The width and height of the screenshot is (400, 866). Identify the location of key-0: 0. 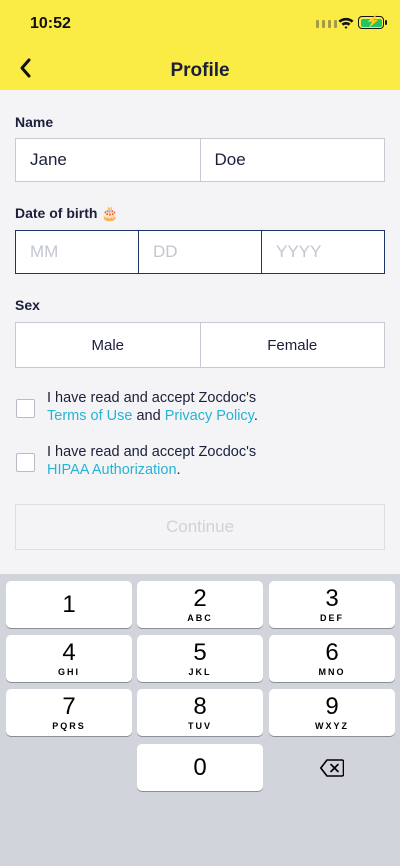
(200, 767).